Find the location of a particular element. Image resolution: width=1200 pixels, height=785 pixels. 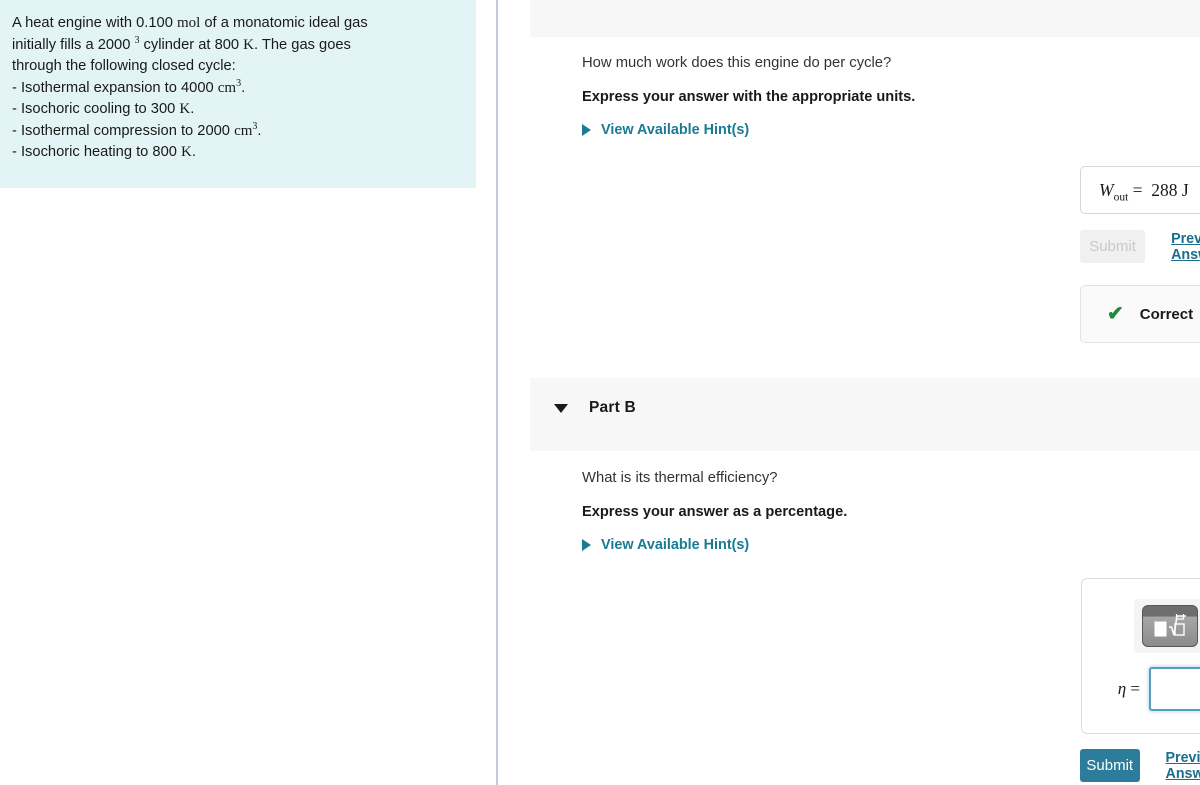

part-b-answer-entry-container: ΑΣφ is located at coordinates (1140, 656).